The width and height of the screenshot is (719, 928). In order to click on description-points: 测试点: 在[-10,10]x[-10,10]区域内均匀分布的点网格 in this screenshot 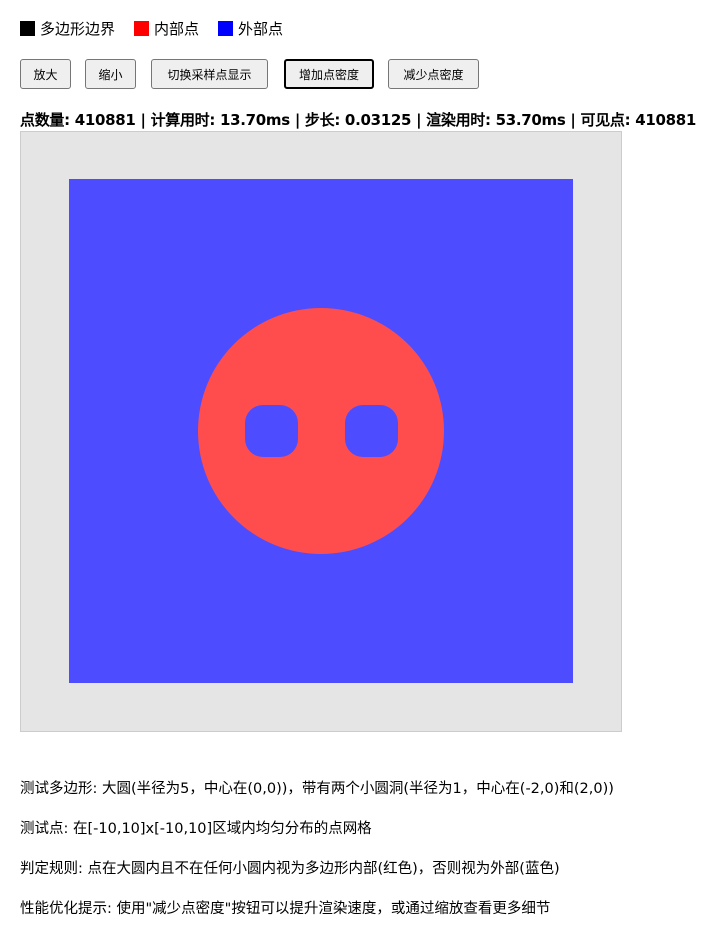, I will do `click(196, 829)`.